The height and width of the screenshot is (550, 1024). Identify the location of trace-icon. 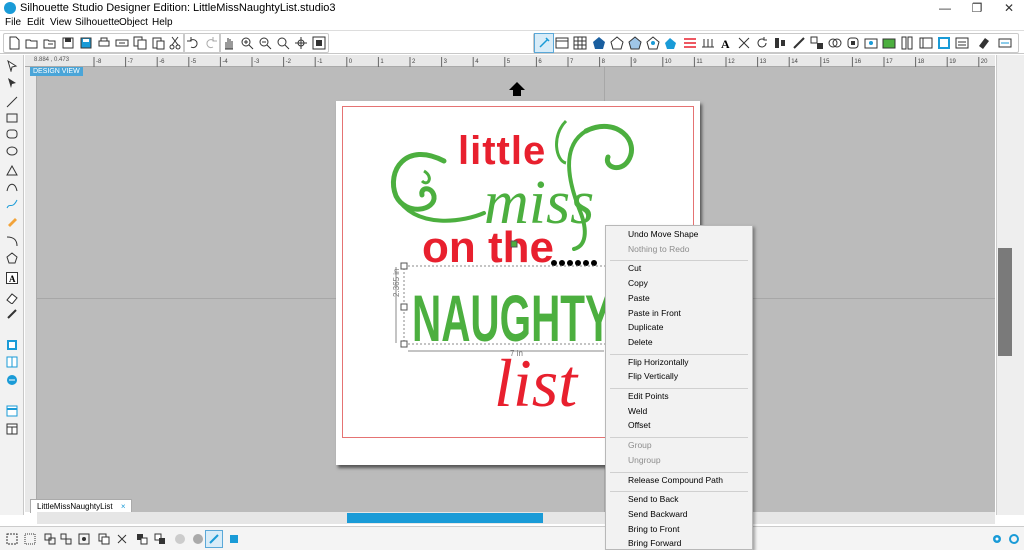
(871, 43).